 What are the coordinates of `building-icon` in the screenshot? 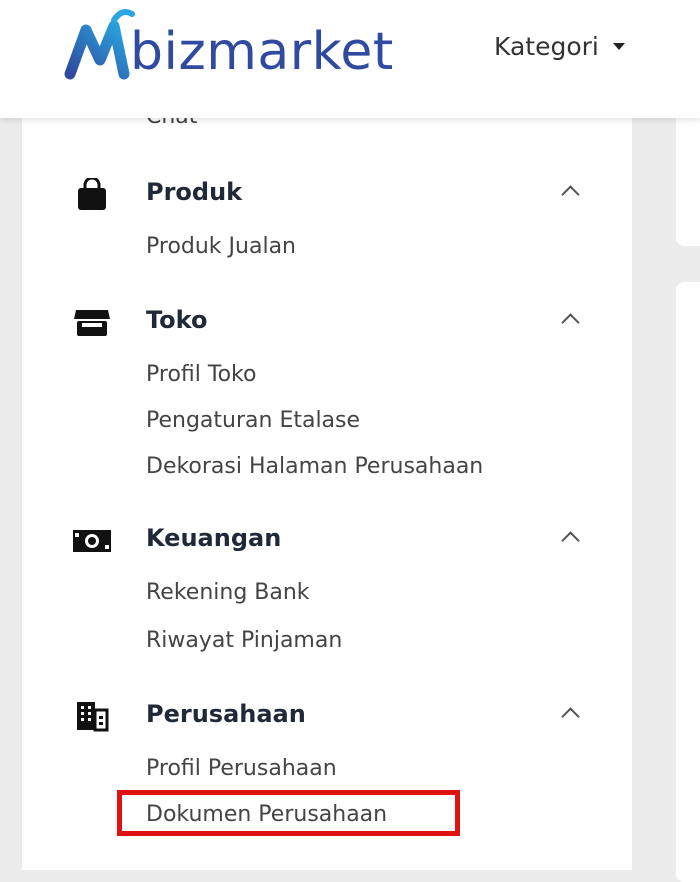 It's located at (93, 717).